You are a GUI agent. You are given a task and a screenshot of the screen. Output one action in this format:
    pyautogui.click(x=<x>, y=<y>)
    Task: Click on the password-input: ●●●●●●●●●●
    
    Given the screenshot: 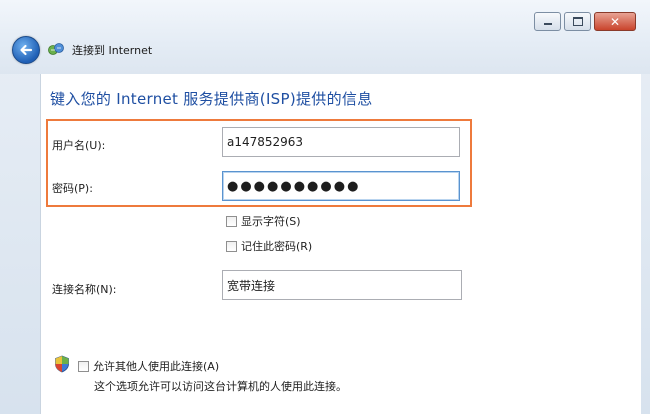 What is the action you would take?
    pyautogui.click(x=341, y=186)
    